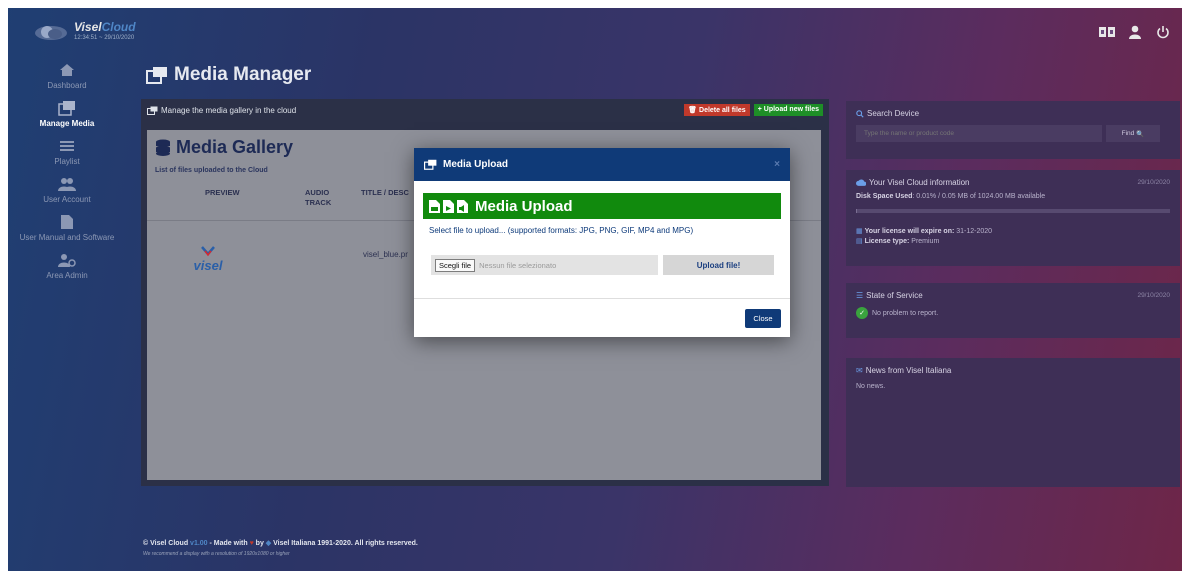 Image resolution: width=1185 pixels, height=571 pixels. I want to click on row-filename: visel_blue.pr, so click(385, 254).